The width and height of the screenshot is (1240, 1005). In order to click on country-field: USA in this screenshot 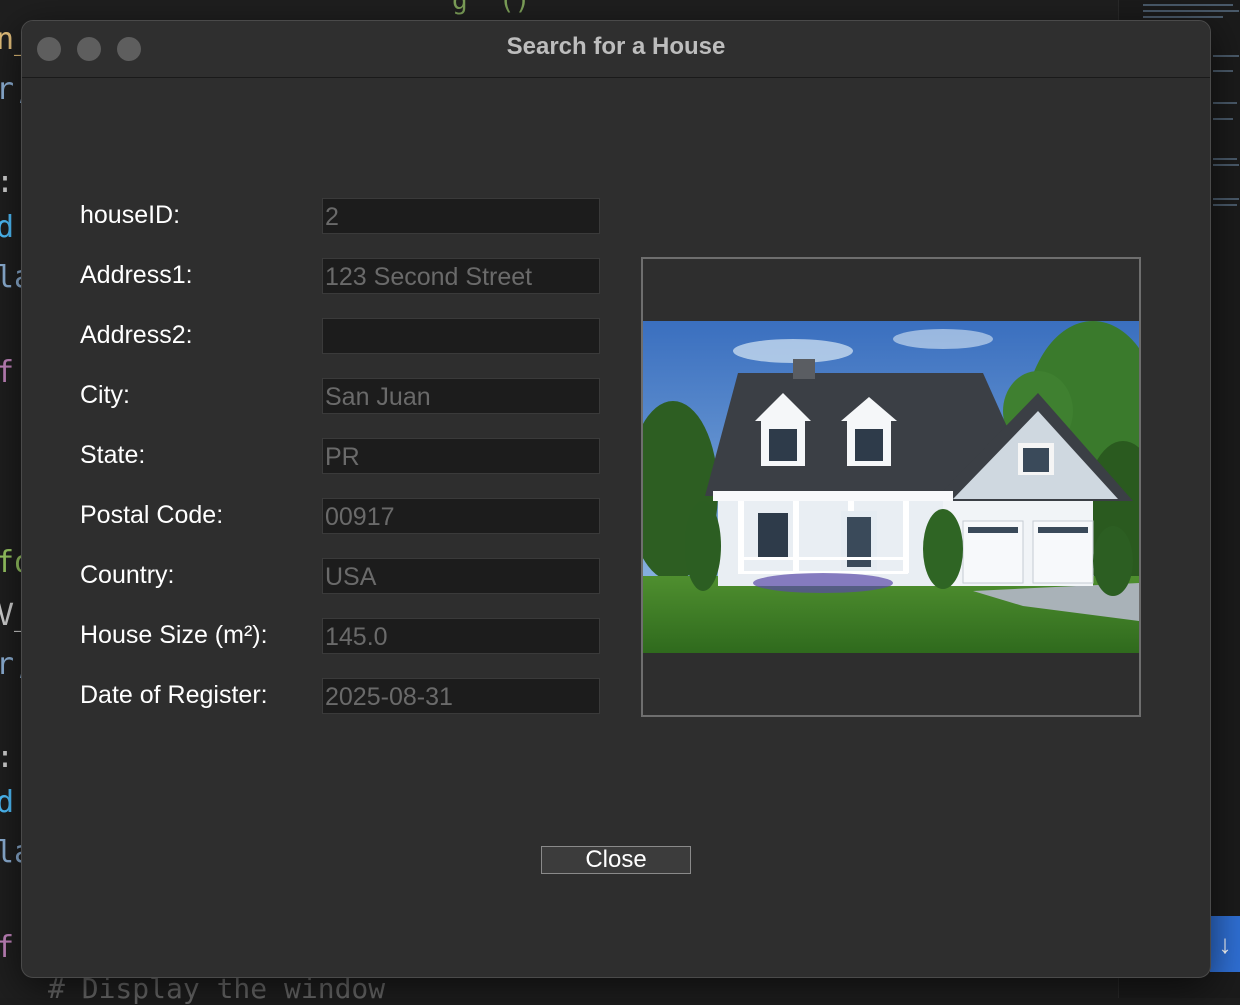, I will do `click(461, 576)`.